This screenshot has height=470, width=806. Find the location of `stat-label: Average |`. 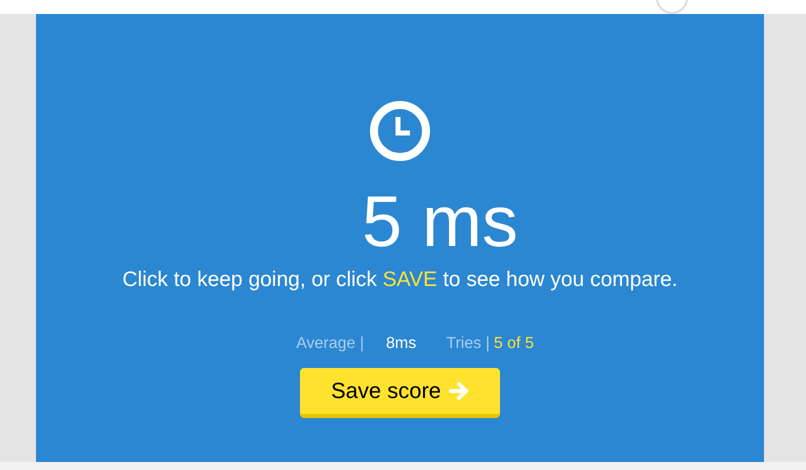

stat-label: Average | is located at coordinates (330, 344).